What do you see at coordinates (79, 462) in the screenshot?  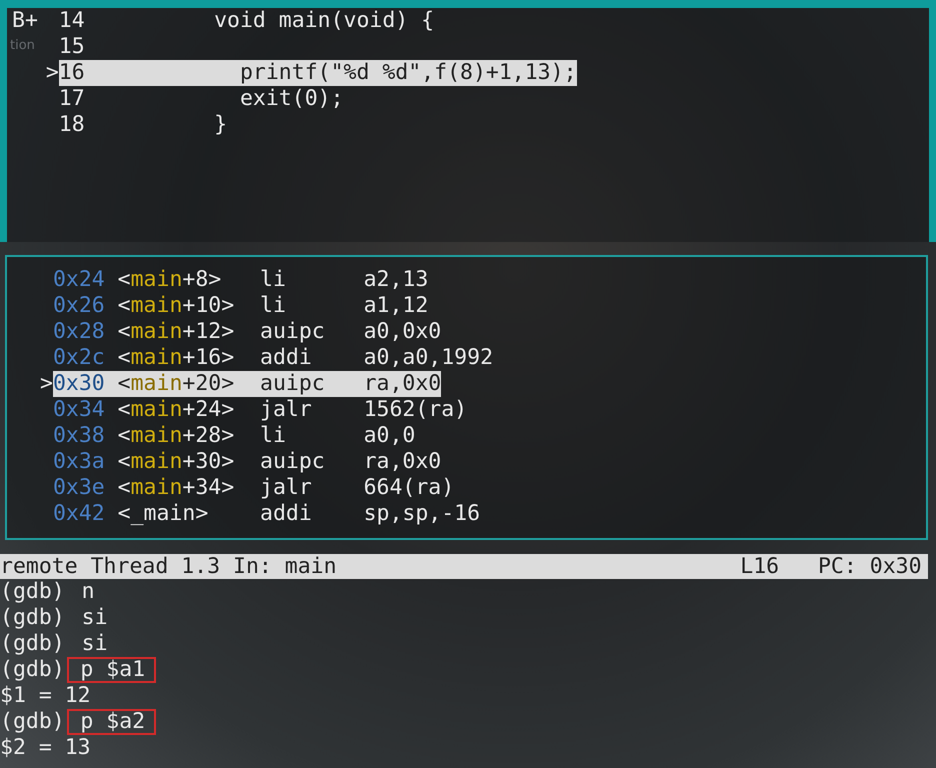 I see `instruction-address: 0x3a` at bounding box center [79, 462].